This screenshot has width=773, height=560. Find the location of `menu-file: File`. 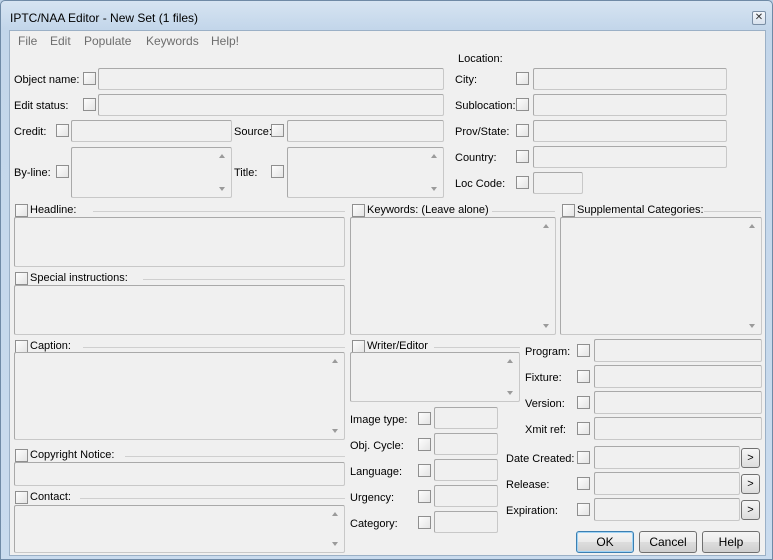

menu-file: File is located at coordinates (27, 41).